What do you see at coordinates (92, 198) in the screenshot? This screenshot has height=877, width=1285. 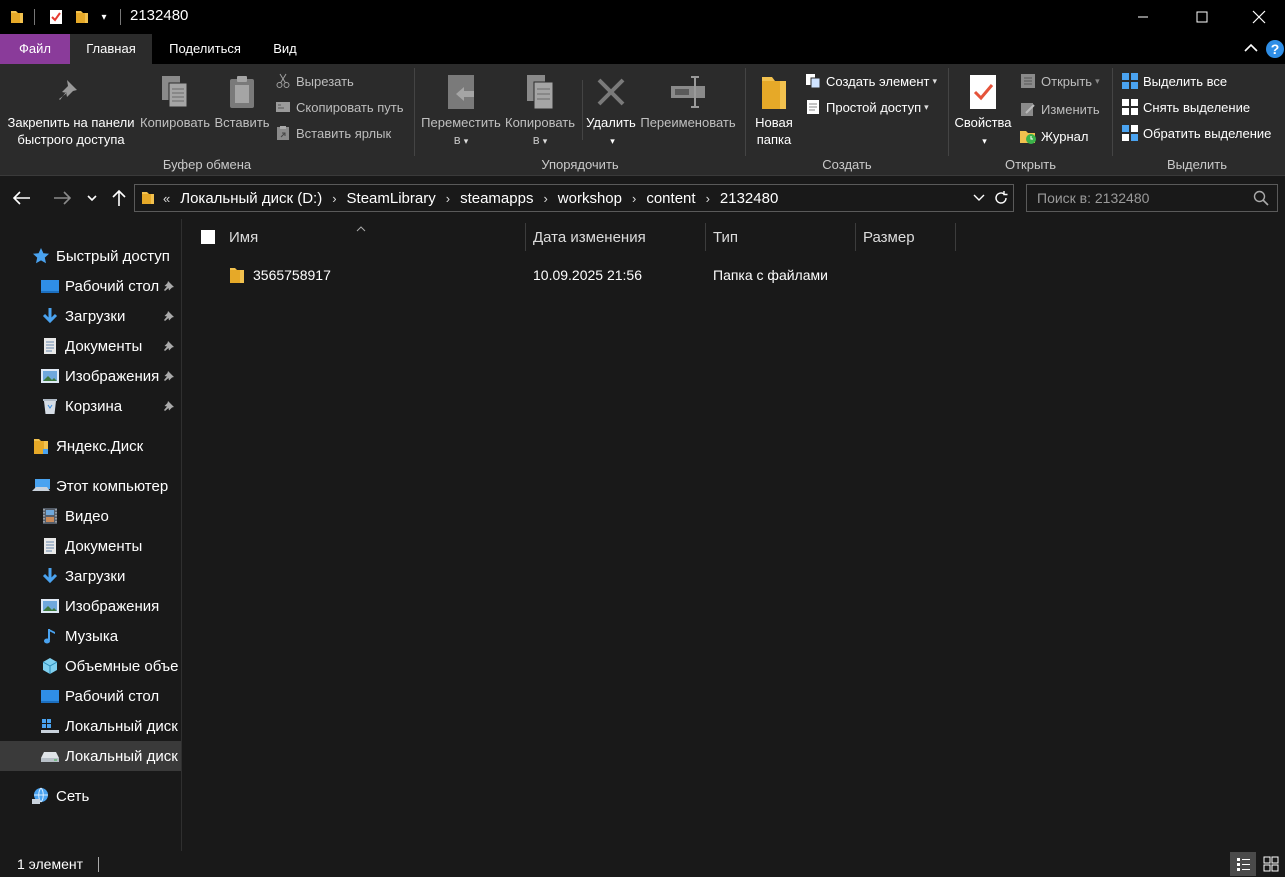 I see `recent-locations-button` at bounding box center [92, 198].